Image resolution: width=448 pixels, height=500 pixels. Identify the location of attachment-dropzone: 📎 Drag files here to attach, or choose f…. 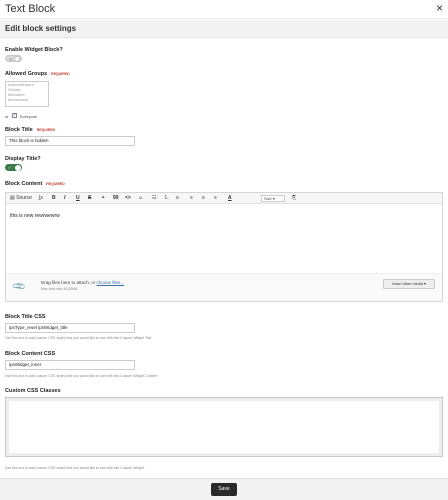
(224, 287).